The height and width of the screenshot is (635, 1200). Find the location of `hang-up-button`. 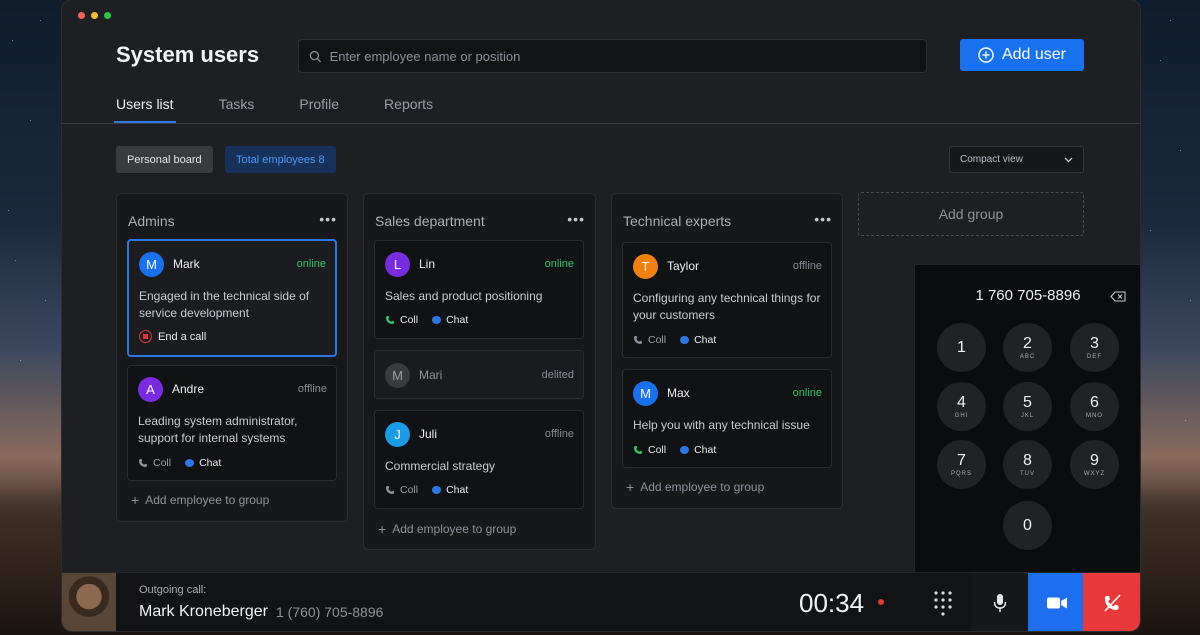

hang-up-button is located at coordinates (1111, 602).